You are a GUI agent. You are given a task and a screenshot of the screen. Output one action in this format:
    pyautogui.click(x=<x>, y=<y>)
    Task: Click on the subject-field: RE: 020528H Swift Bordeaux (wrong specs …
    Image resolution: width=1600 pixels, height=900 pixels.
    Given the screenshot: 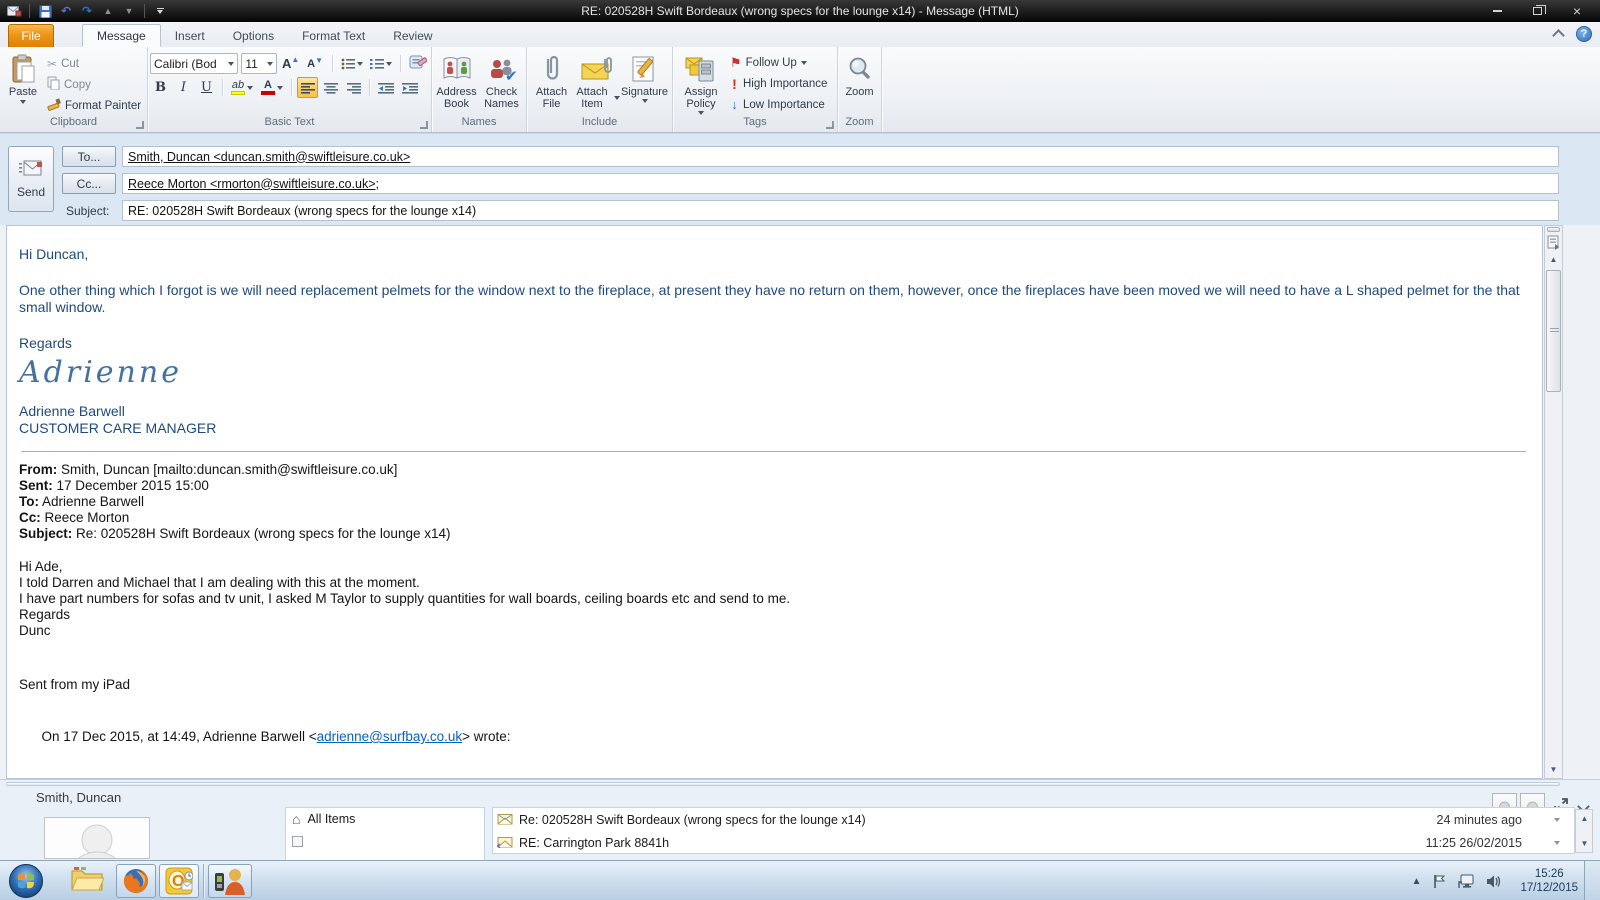 What is the action you would take?
    pyautogui.click(x=840, y=210)
    